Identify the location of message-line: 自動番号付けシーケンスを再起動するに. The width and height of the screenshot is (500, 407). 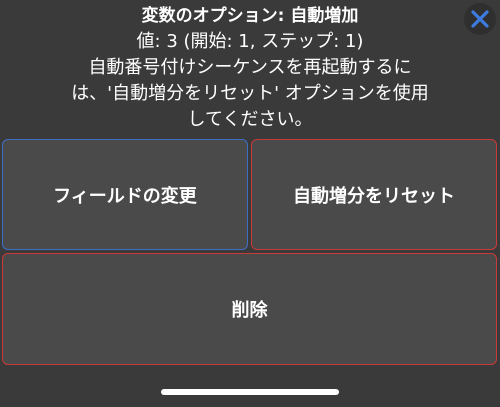
(250, 67).